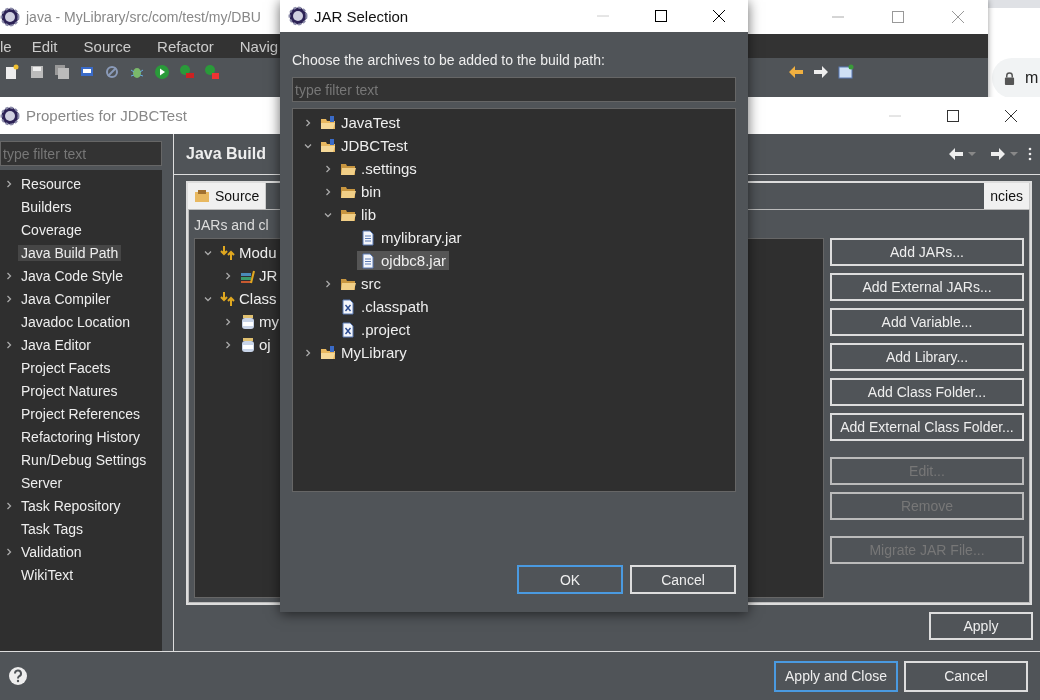 The height and width of the screenshot is (700, 1040). Describe the element at coordinates (232, 225) in the screenshot. I see `description-text: JARs and cl` at that location.